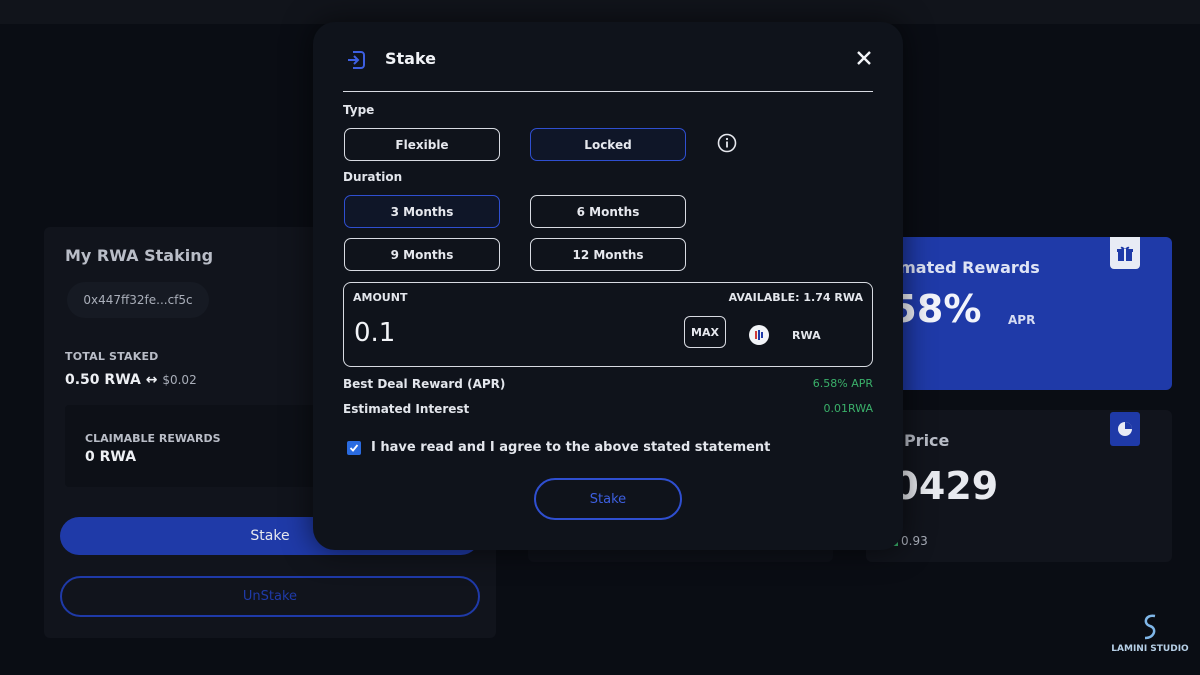  What do you see at coordinates (373, 177) in the screenshot?
I see `duration-label: Duration` at bounding box center [373, 177].